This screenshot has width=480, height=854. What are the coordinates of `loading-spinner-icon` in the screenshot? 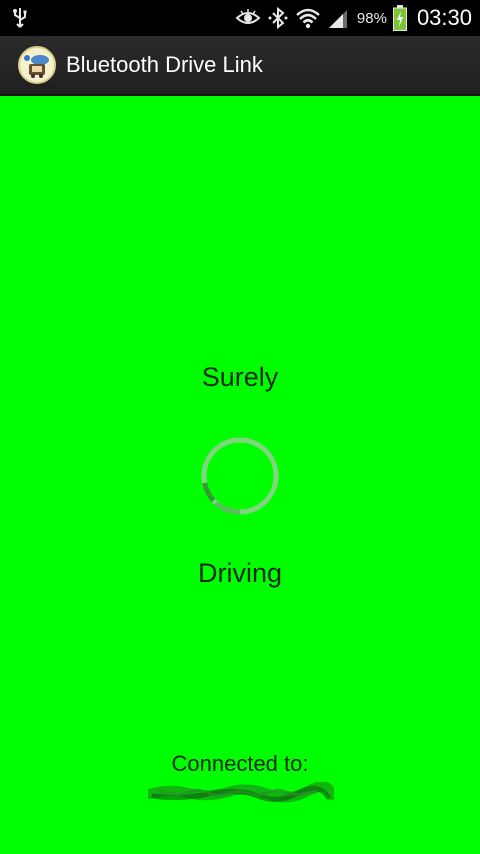 It's located at (240, 476).